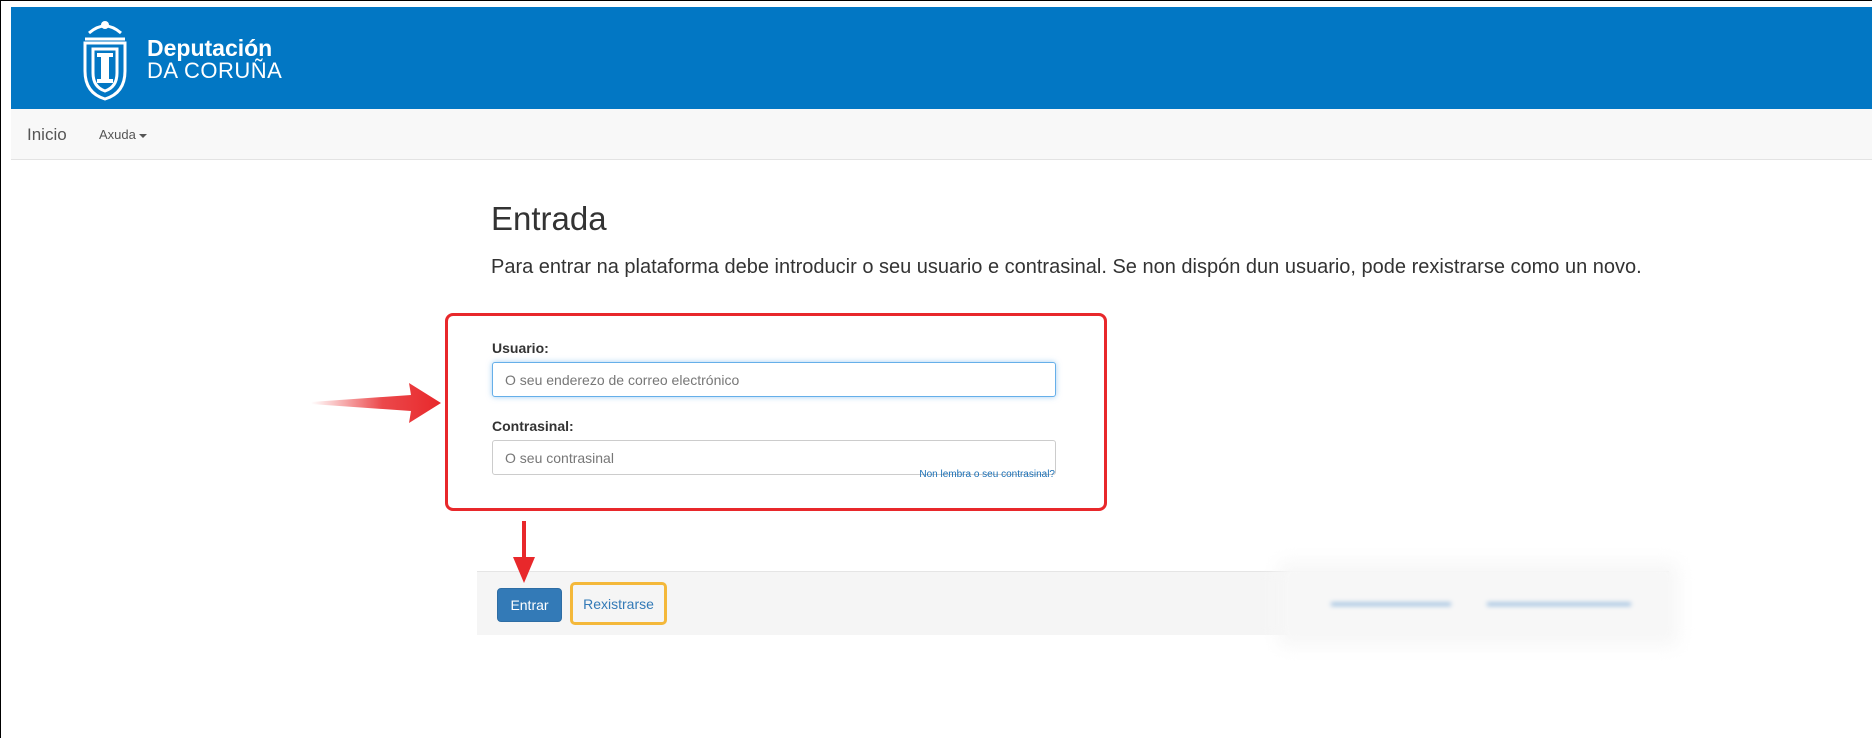 This screenshot has height=738, width=1872. What do you see at coordinates (524, 552) in the screenshot?
I see `arrow-down-icon` at bounding box center [524, 552].